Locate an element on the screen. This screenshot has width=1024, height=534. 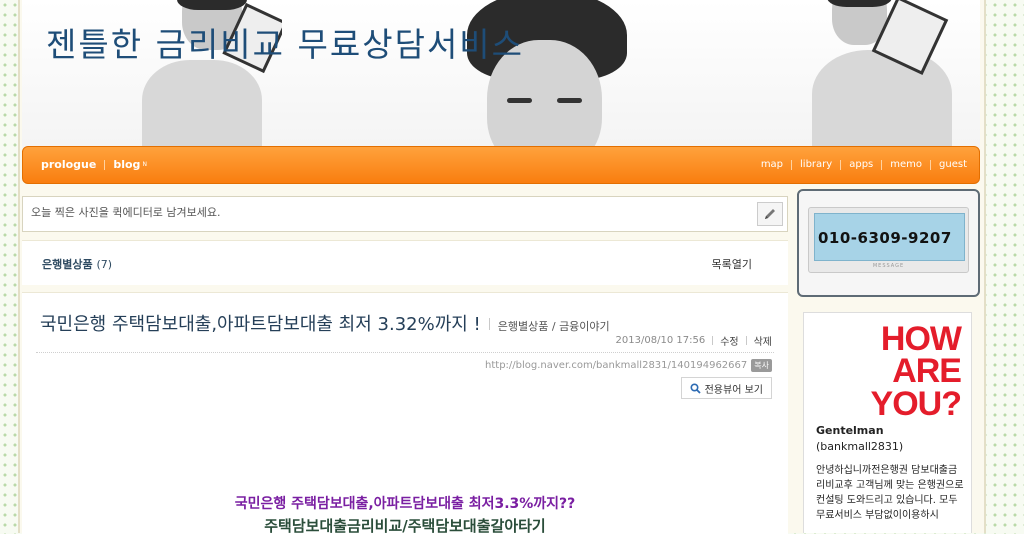
site-title: 젠틀한 금리비교 무료상담서비스 is located at coordinates (285, 42).